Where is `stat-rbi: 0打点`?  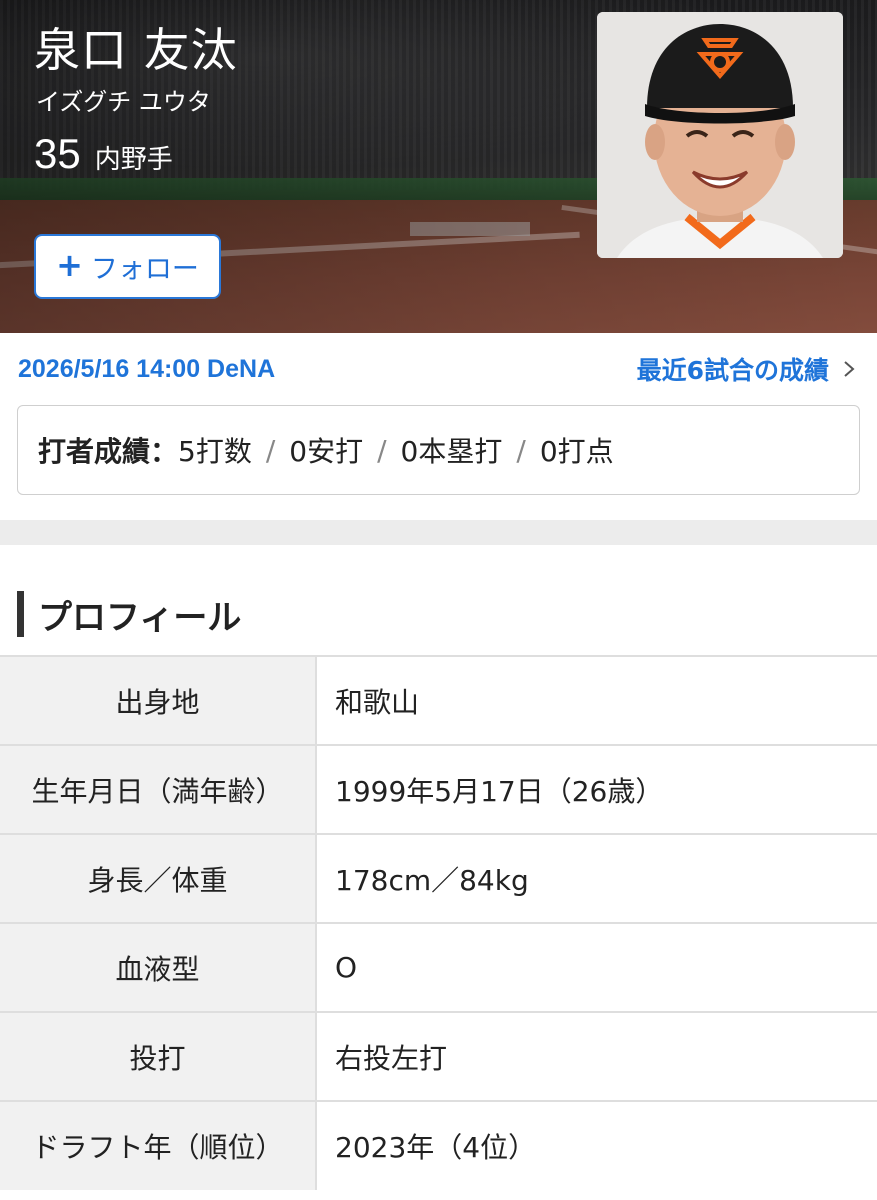 stat-rbi: 0打点 is located at coordinates (576, 451).